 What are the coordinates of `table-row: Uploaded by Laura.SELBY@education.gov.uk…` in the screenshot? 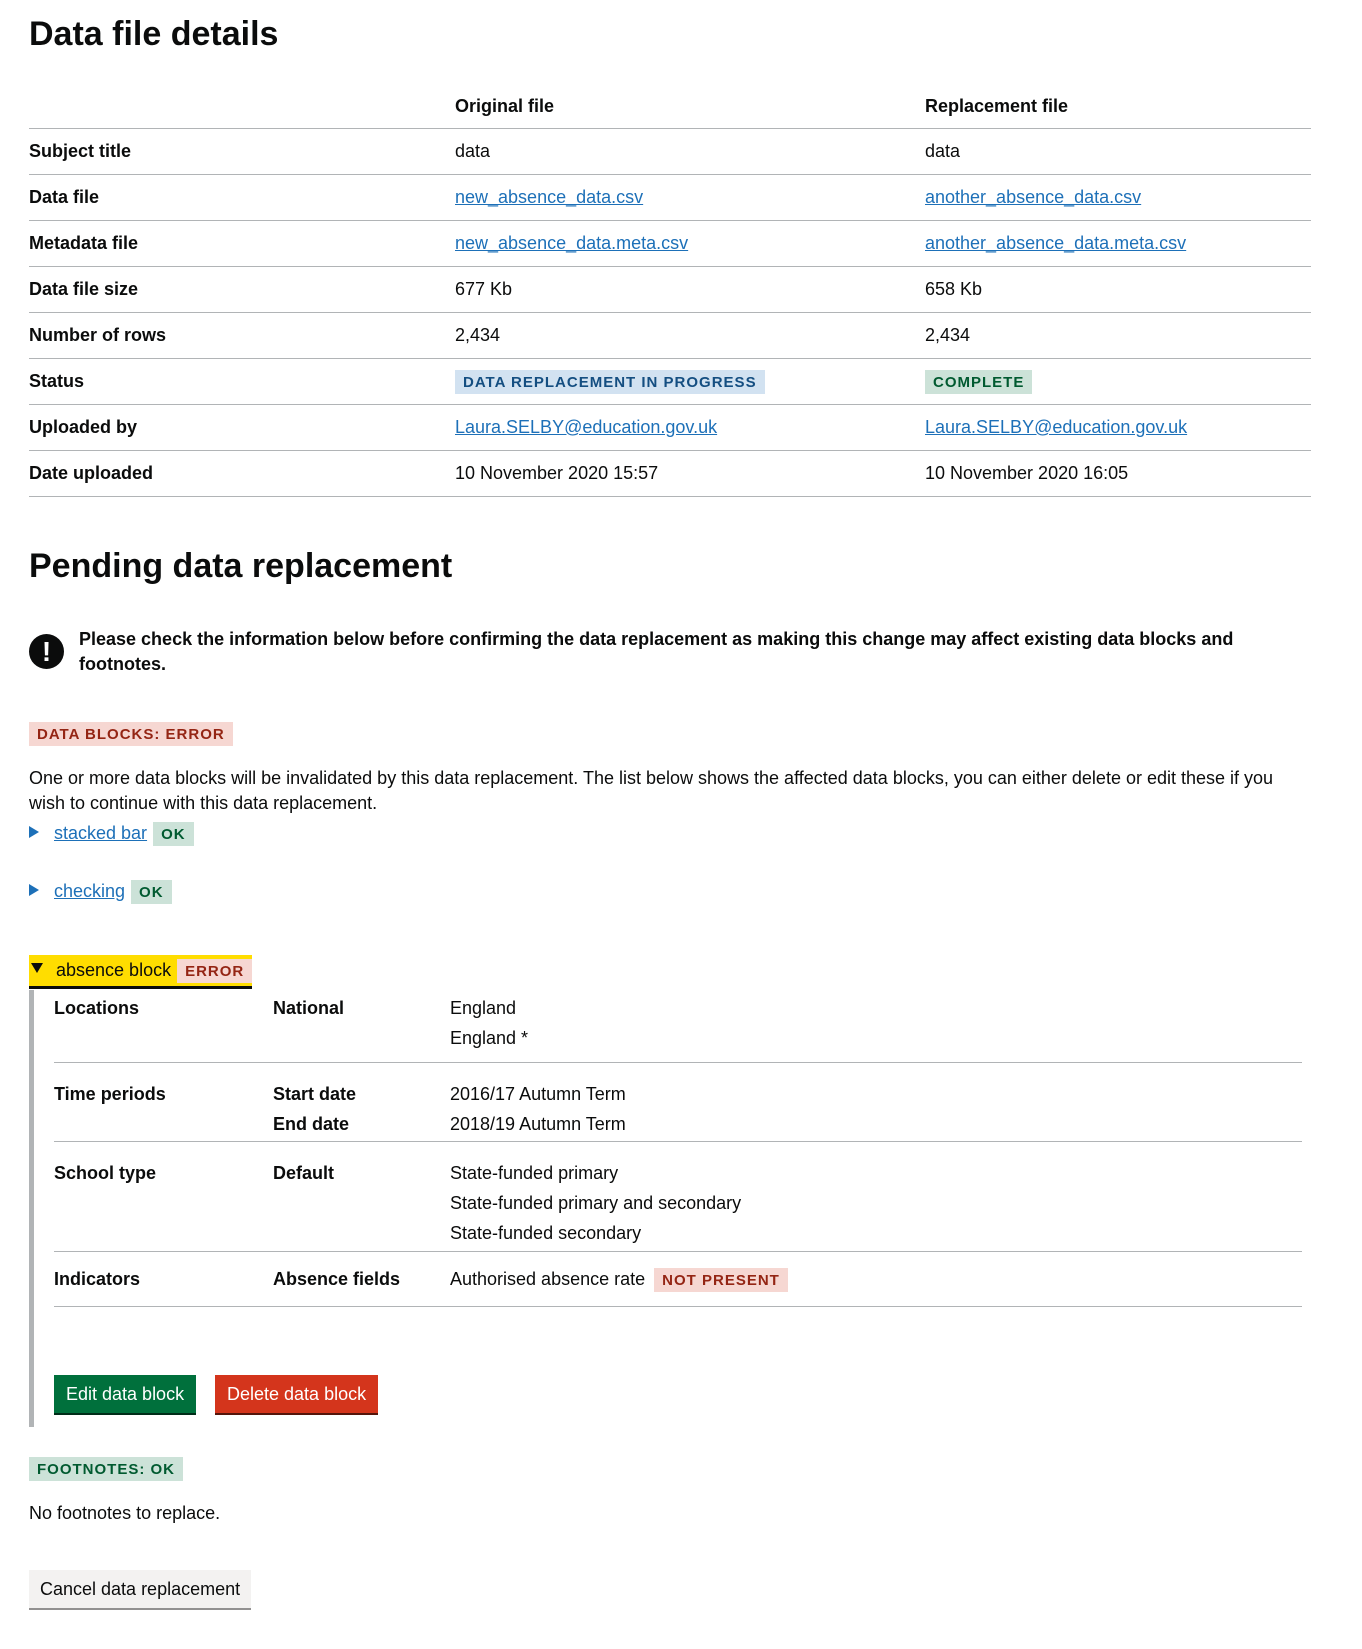 It's located at (670, 427).